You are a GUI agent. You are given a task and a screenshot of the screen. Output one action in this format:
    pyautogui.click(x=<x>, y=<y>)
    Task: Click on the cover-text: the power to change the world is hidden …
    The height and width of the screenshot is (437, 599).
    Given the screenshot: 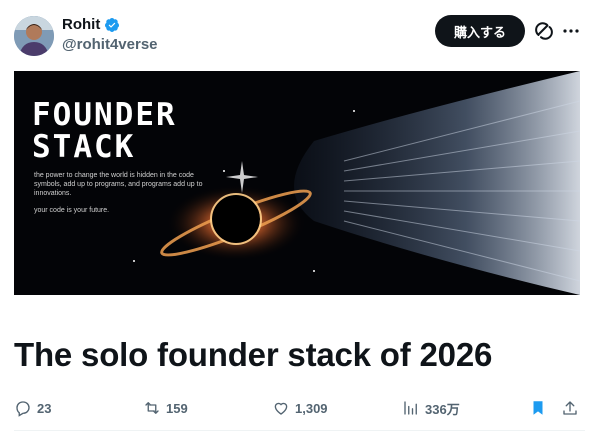 What is the action you would take?
    pyautogui.click(x=118, y=184)
    